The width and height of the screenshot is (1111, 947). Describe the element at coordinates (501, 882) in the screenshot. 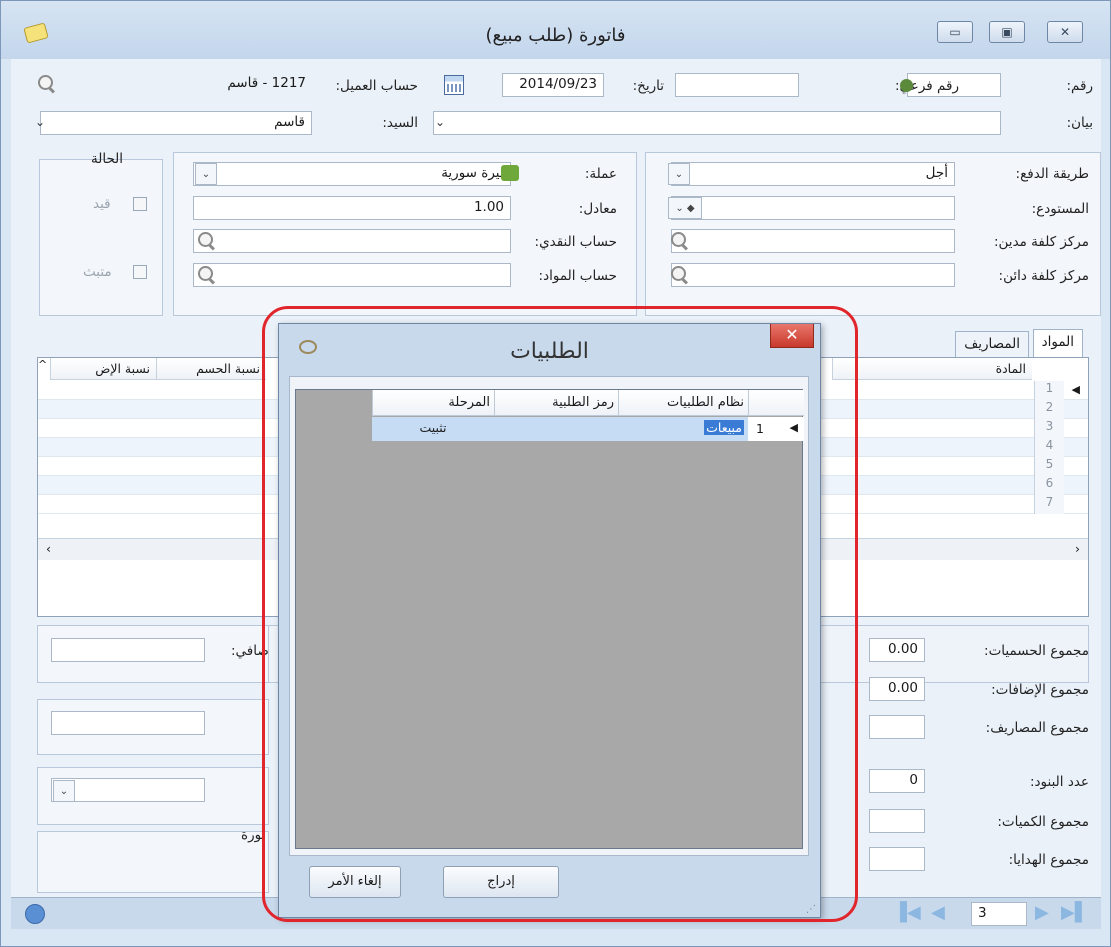

I see `insert-button: إدراج` at that location.